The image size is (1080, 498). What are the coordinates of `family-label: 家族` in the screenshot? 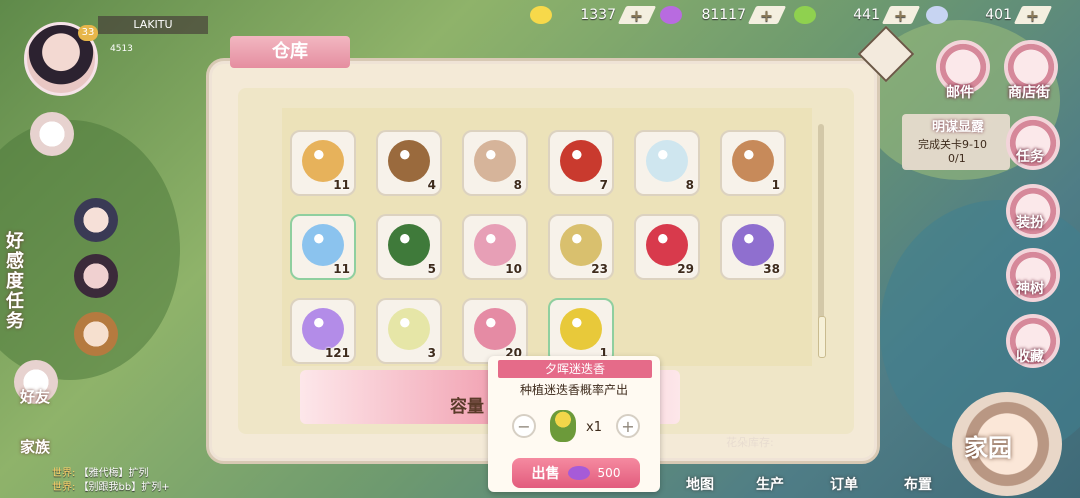 It's located at (35, 446).